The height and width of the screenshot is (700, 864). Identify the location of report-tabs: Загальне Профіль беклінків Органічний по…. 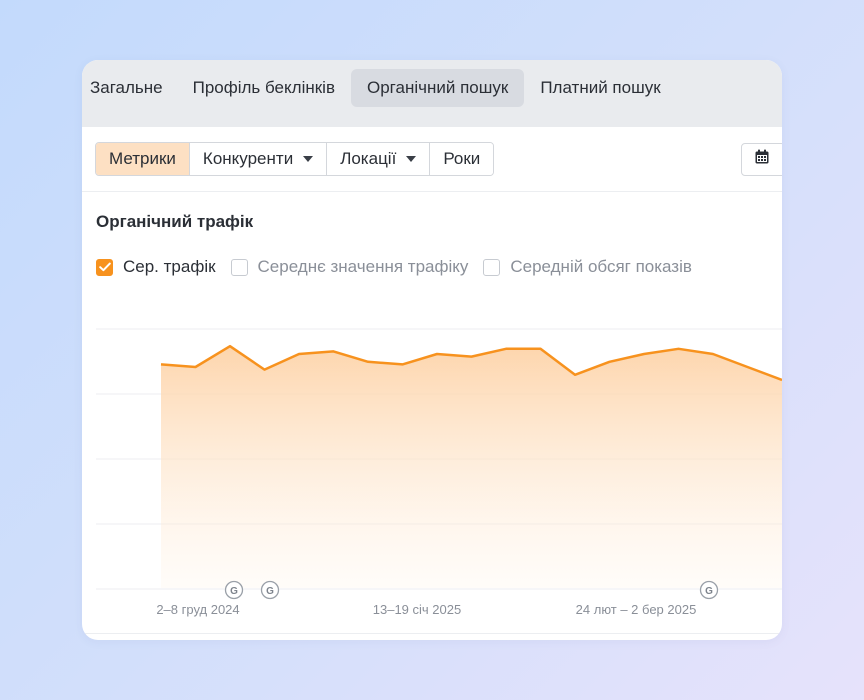
(432, 93).